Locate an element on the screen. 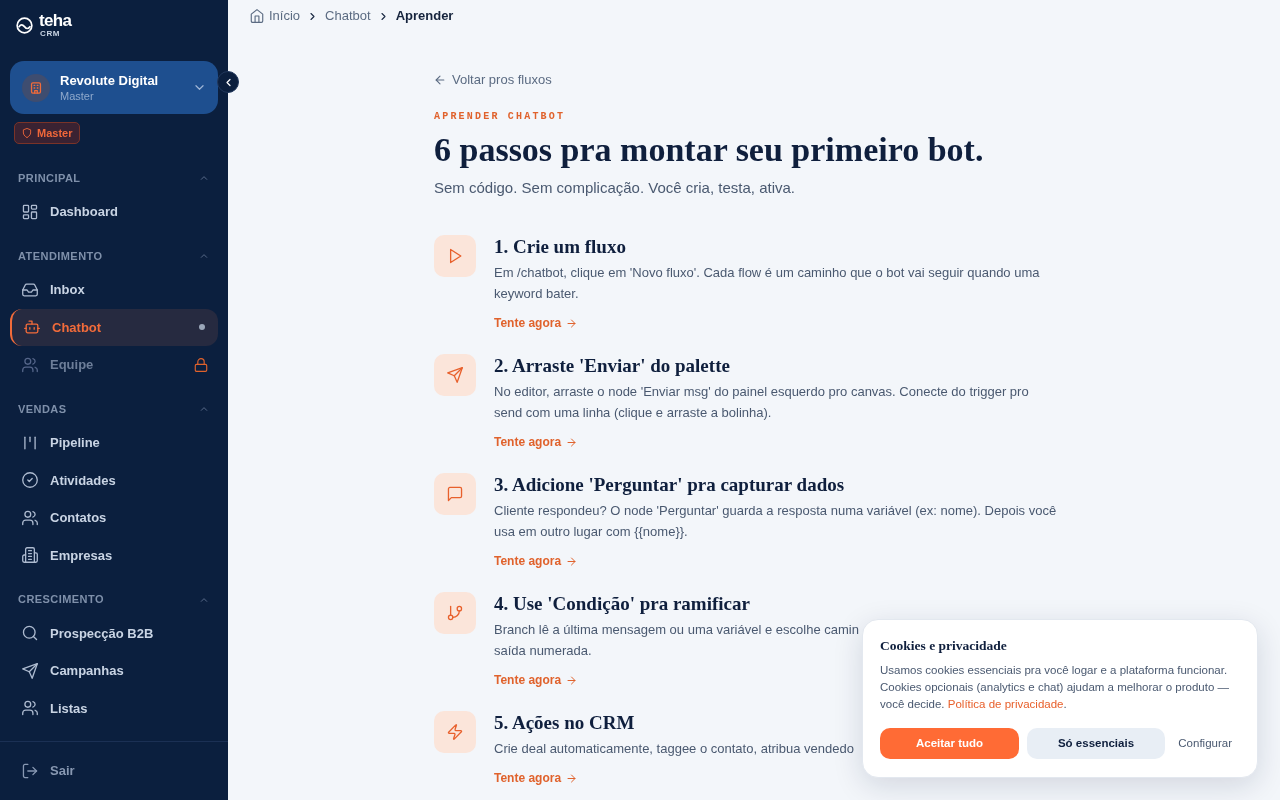 The width and height of the screenshot is (1280, 800). step-title: 5. Ações no CRM is located at coordinates (564, 723).